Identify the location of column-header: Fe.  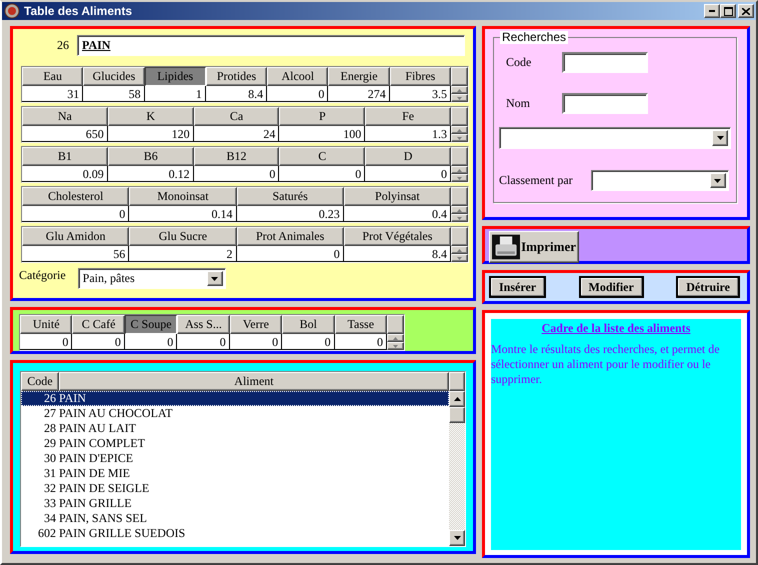
(408, 116).